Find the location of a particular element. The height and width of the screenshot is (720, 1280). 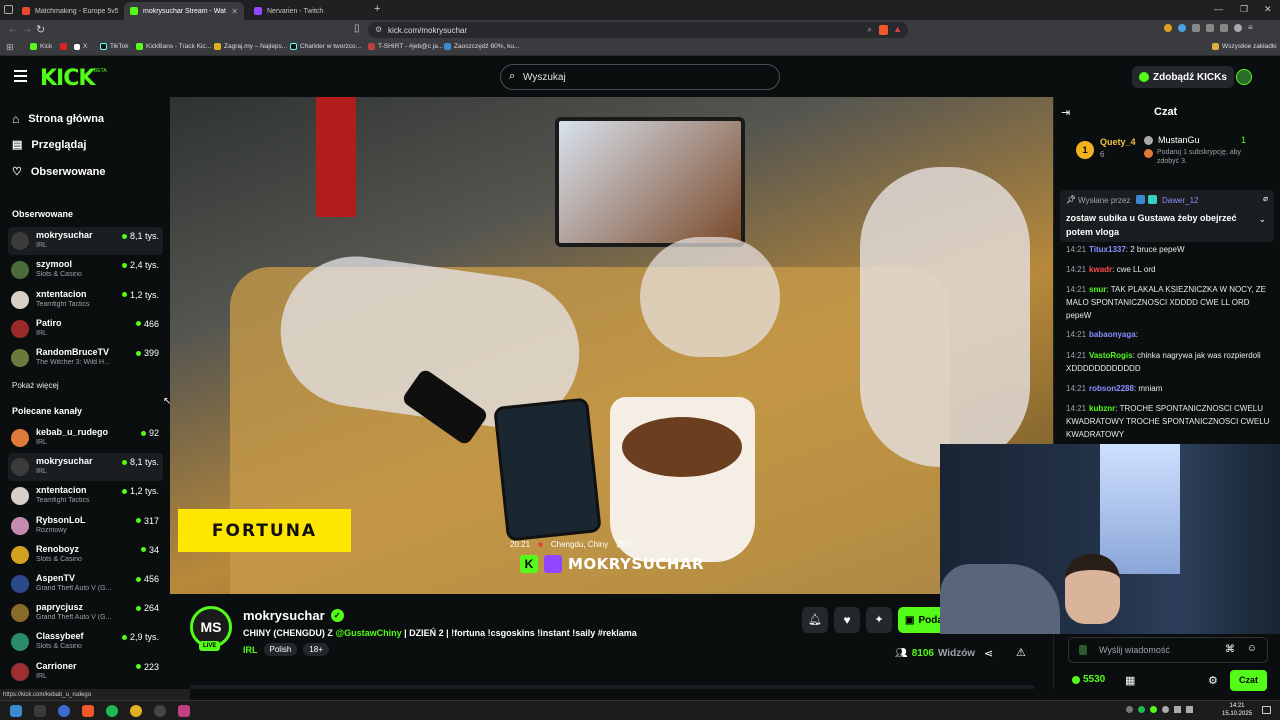

sidebar-channel: Carrioner IRL 223 is located at coordinates (85, 672).